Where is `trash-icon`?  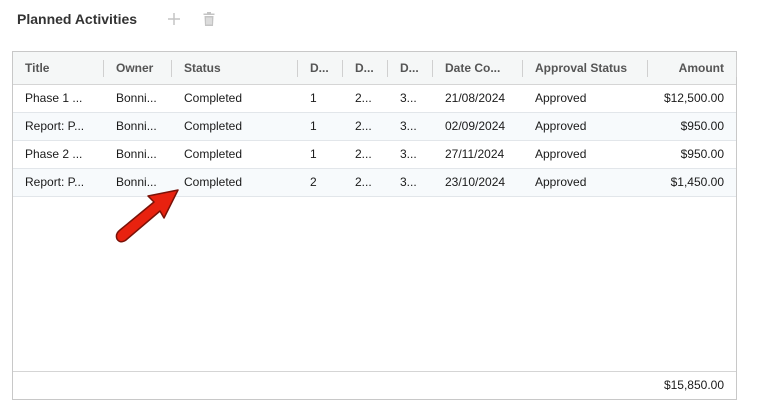 trash-icon is located at coordinates (209, 19).